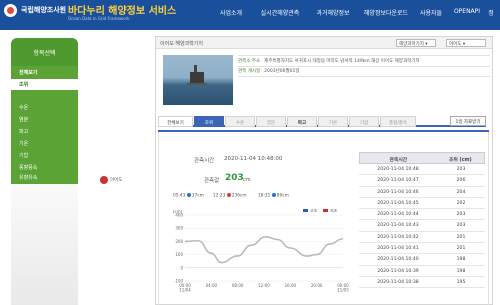 The width and height of the screenshot is (500, 305). Describe the element at coordinates (209, 121) in the screenshot. I see `tab-tide: 조위` at that location.